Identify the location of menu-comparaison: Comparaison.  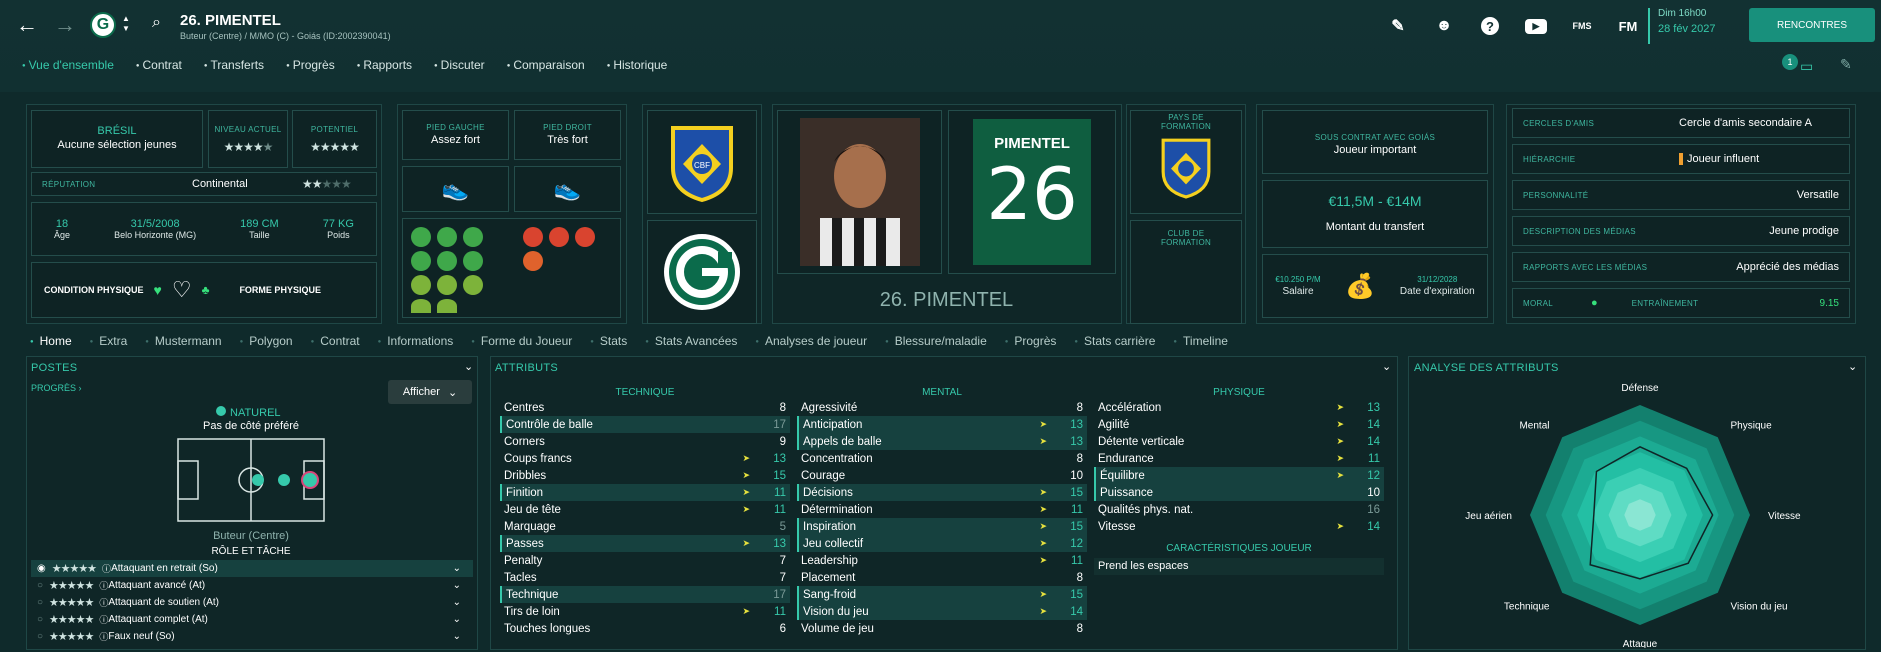
(545, 65).